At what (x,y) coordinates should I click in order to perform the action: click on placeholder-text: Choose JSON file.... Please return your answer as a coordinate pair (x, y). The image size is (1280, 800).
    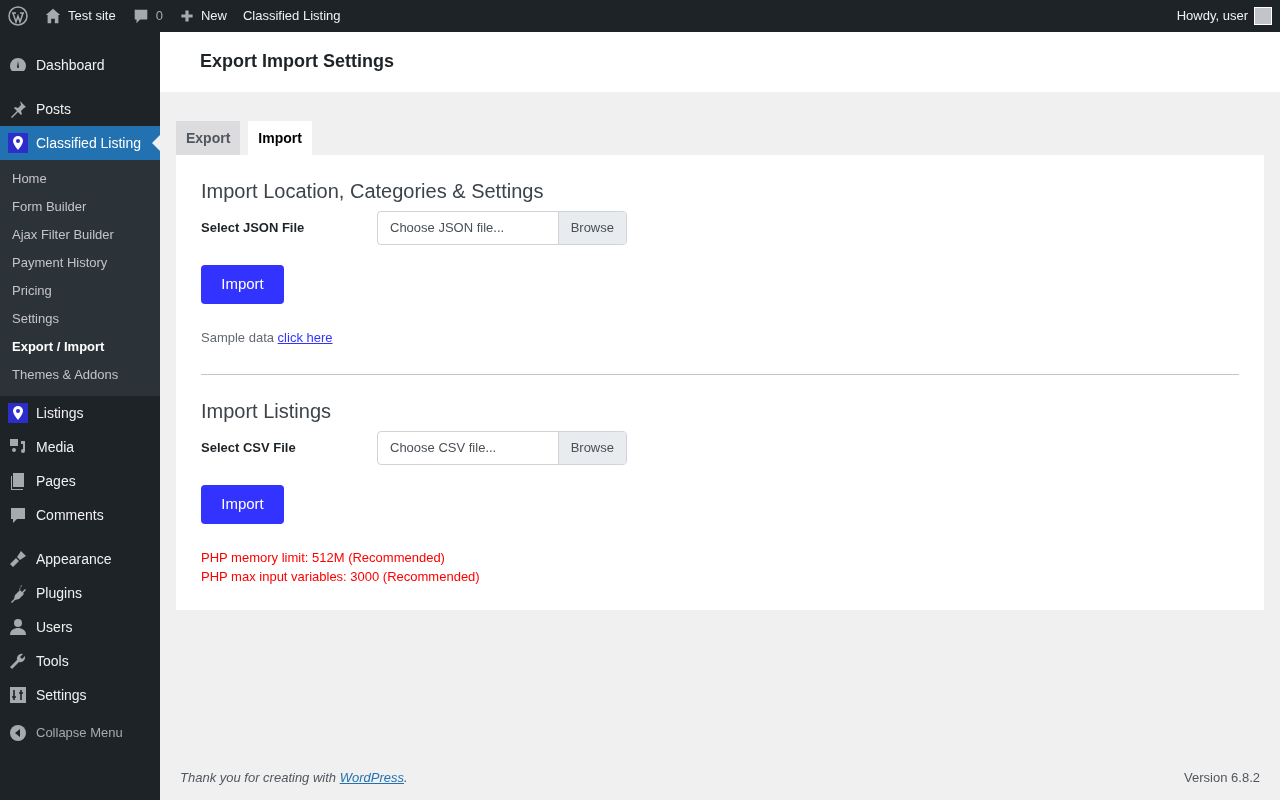
    Looking at the image, I should click on (447, 228).